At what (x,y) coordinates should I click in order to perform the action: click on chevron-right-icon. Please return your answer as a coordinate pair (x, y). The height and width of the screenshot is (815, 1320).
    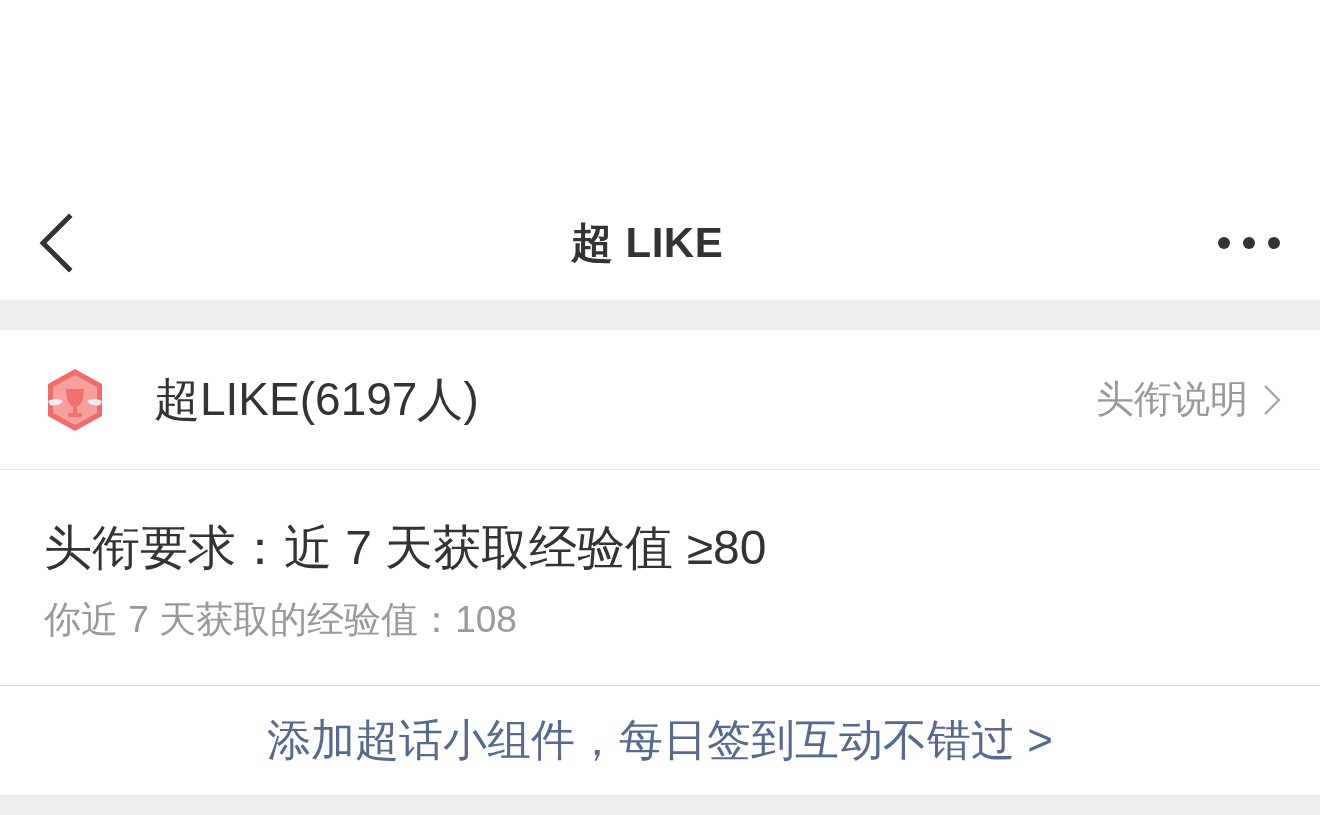
    Looking at the image, I should click on (1272, 399).